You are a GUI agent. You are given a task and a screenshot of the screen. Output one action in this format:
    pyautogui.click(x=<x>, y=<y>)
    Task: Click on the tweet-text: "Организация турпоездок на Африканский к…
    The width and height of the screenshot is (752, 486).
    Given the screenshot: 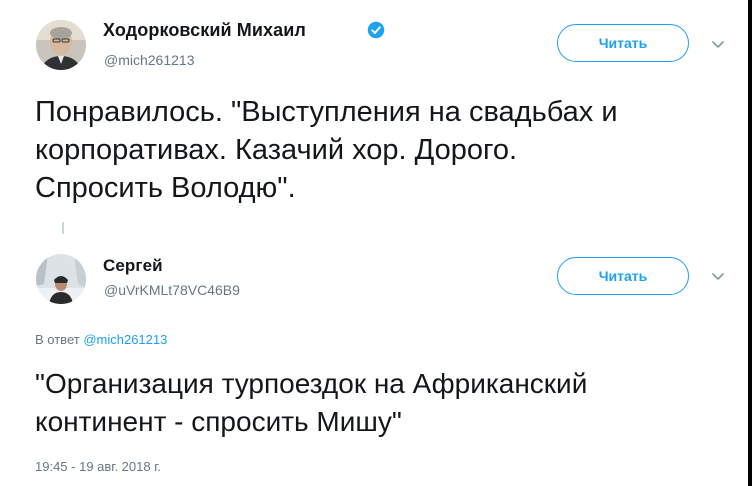 What is the action you would take?
    pyautogui.click(x=311, y=403)
    